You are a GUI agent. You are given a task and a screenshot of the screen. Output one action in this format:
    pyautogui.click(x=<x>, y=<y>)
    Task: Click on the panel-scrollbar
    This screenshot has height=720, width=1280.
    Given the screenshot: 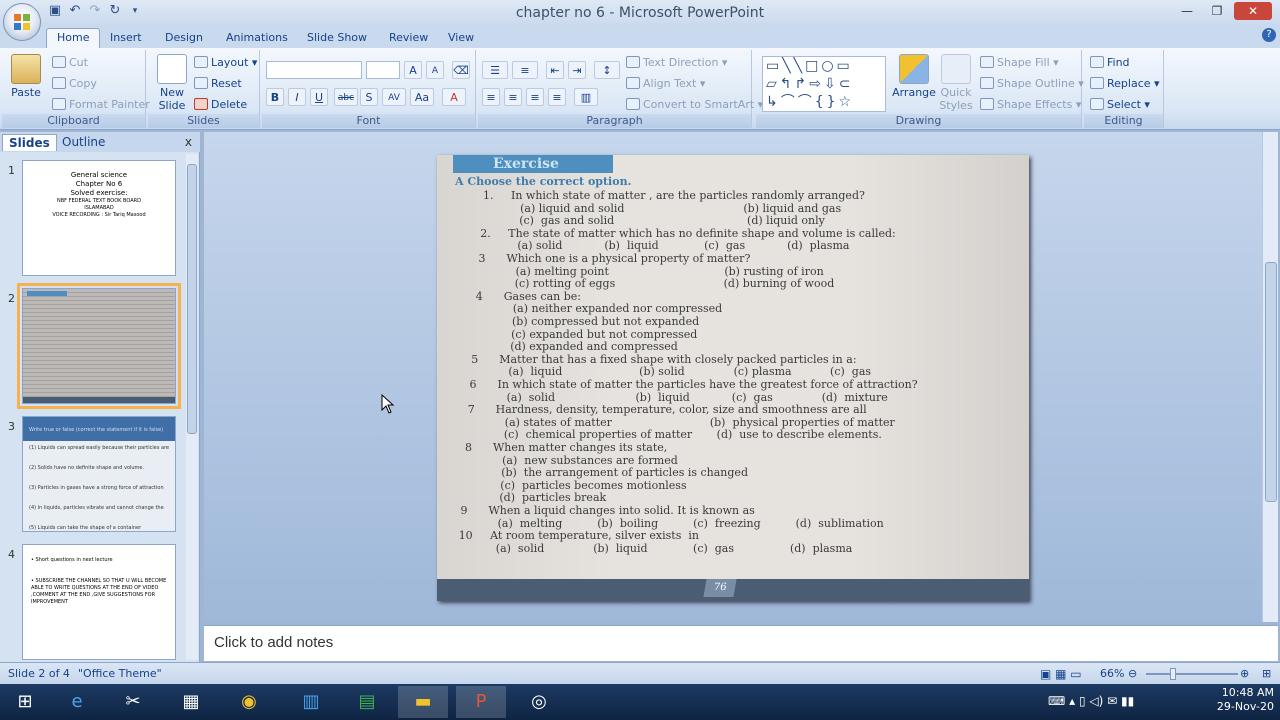 What is the action you would take?
    pyautogui.click(x=192, y=407)
    